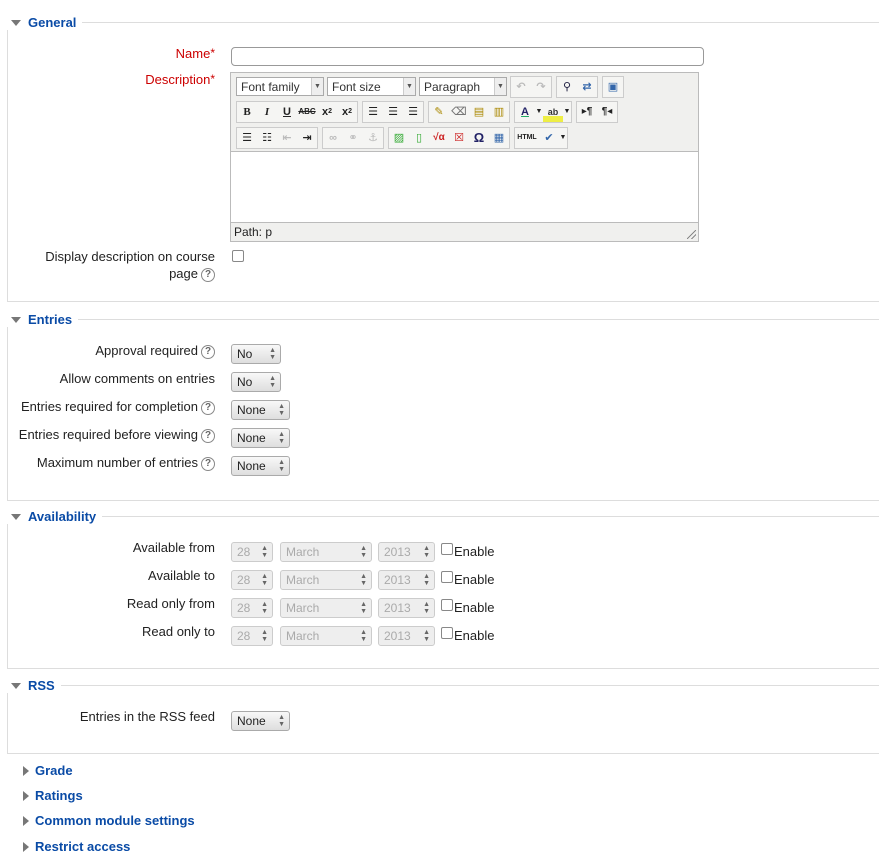 This screenshot has height=861, width=879. What do you see at coordinates (252, 552) in the screenshot?
I see `available-from-day-select: 28 ▲ ▼` at bounding box center [252, 552].